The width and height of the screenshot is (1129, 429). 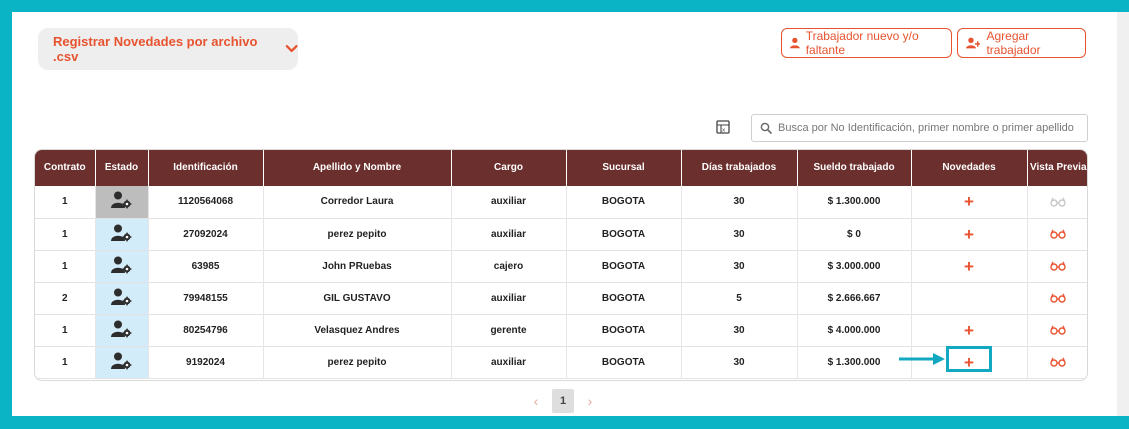 I want to click on col-header-sueldo: Sueldo trabajado, so click(x=854, y=168).